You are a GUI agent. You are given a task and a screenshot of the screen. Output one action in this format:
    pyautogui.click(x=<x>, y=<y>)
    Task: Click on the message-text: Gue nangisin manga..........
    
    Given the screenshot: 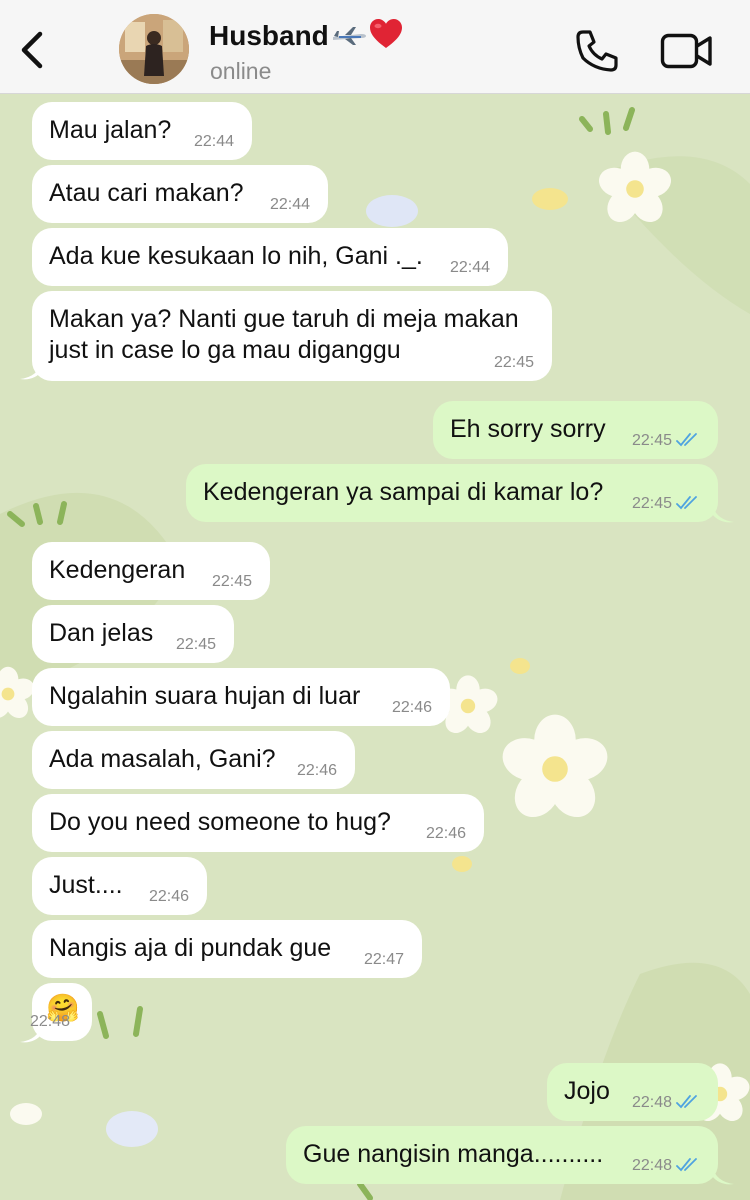 What is the action you would take?
    pyautogui.click(x=453, y=1154)
    